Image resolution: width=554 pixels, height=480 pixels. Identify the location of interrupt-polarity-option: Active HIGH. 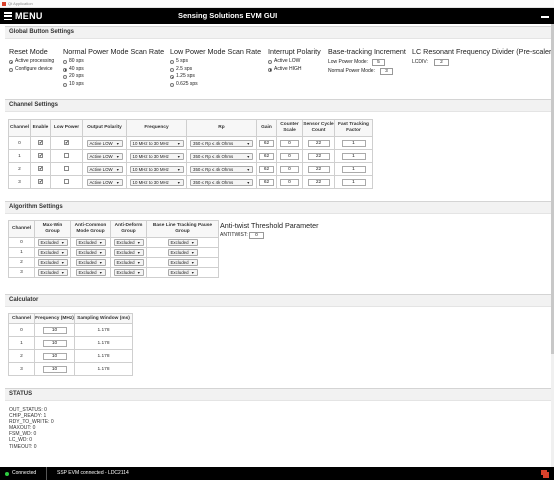
(294, 70).